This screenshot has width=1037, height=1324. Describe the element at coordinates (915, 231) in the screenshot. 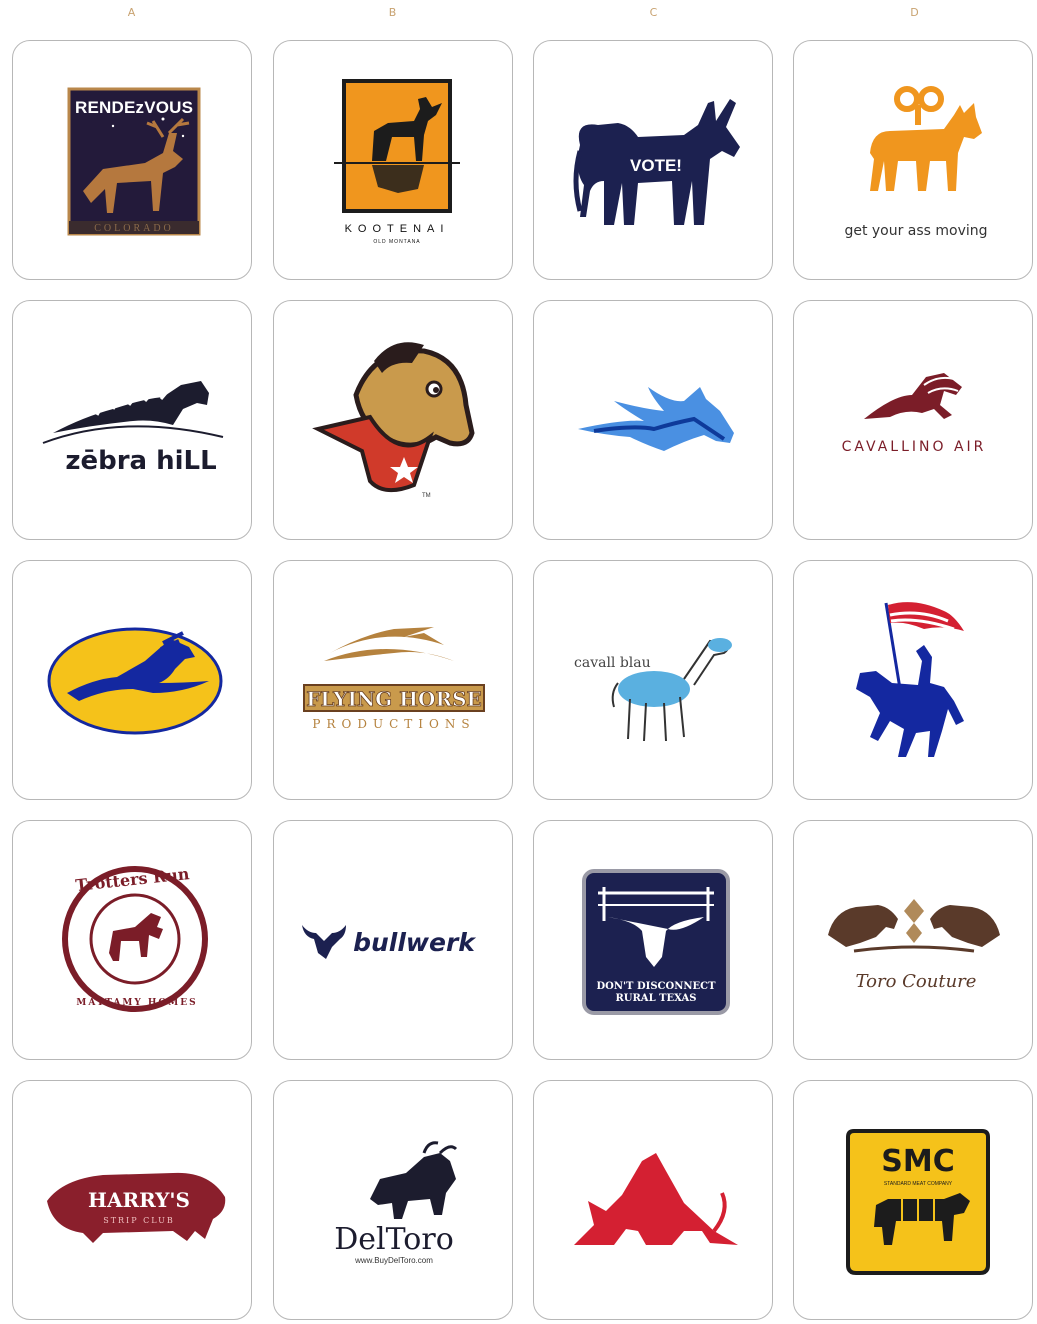

I see `logo-text: get your ass moving` at that location.